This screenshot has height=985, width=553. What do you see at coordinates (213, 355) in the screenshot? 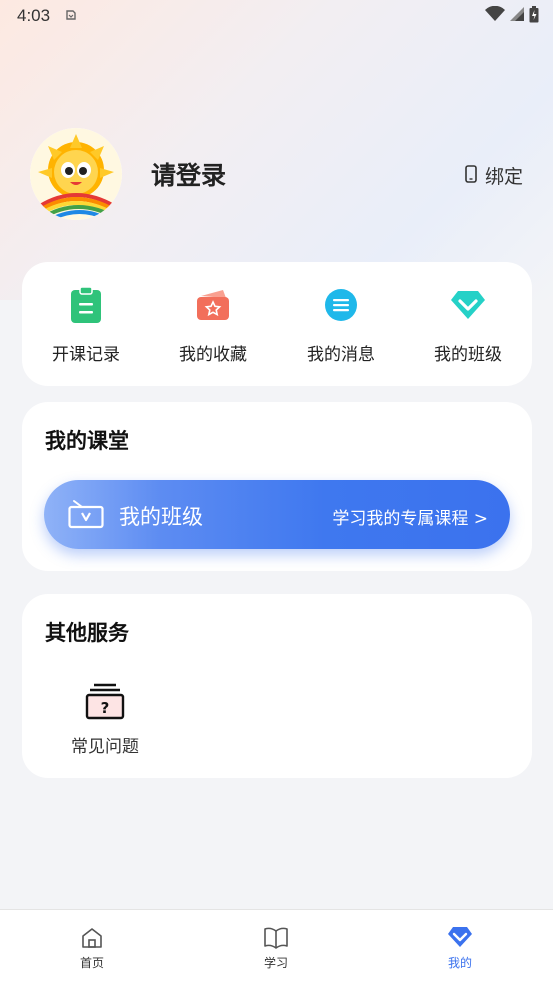
I see `quick-item-label: 我的收藏` at bounding box center [213, 355].